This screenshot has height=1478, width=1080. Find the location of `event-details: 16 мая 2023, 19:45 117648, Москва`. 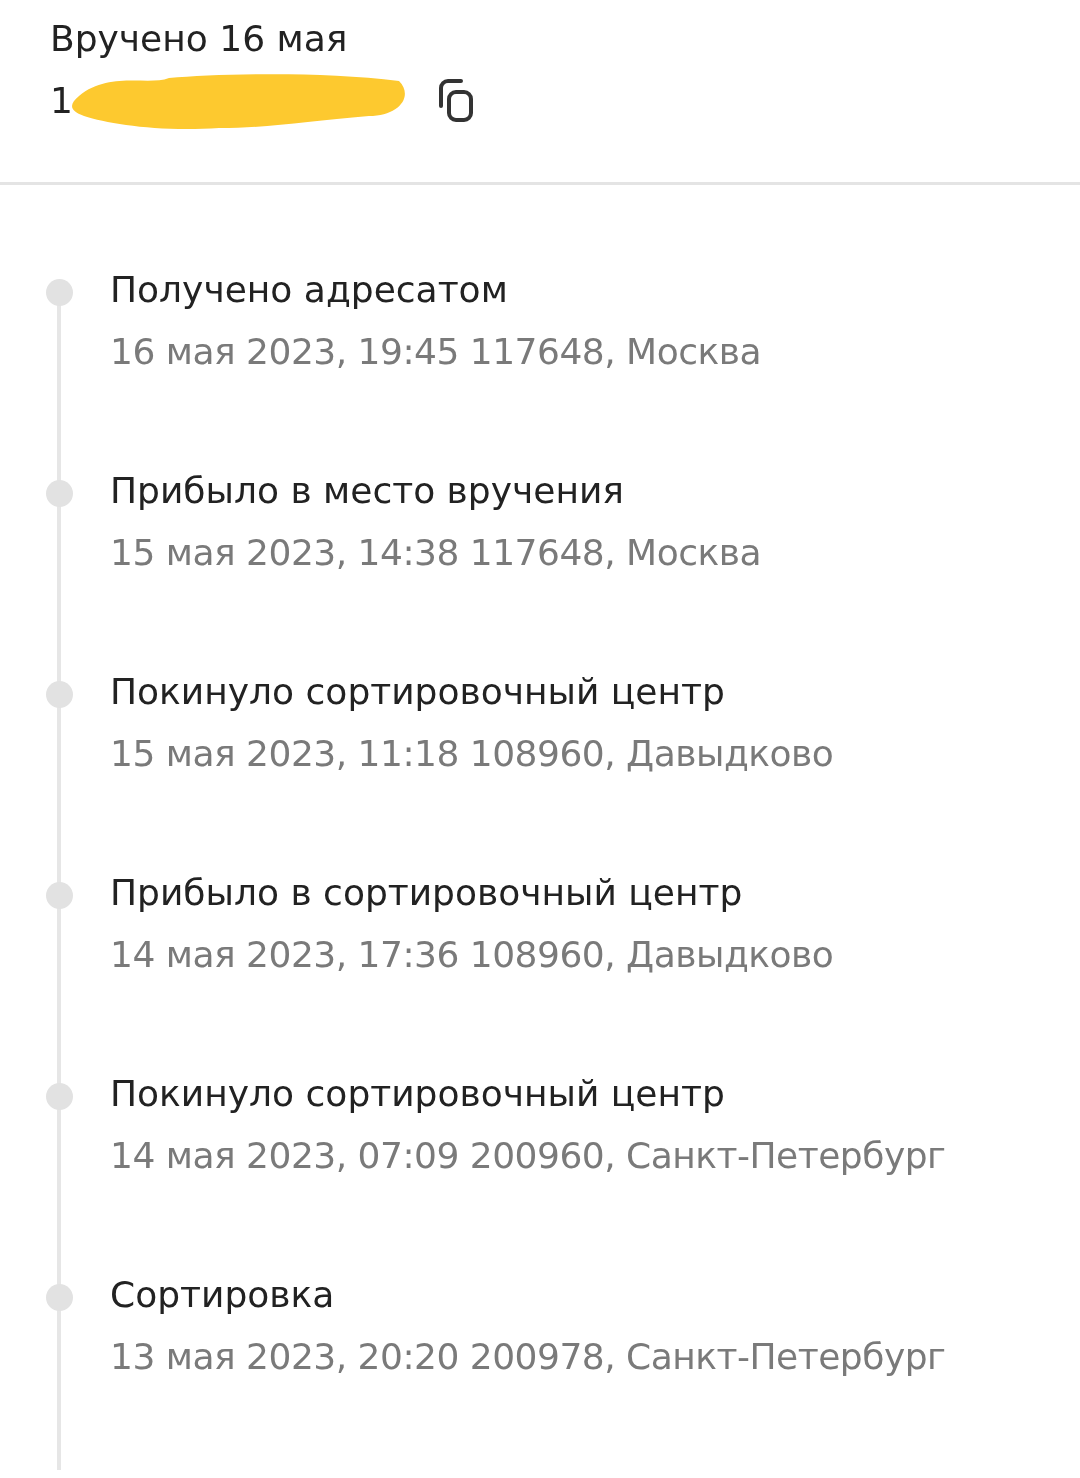

event-details: 16 мая 2023, 19:45 117648, Москва is located at coordinates (436, 352).